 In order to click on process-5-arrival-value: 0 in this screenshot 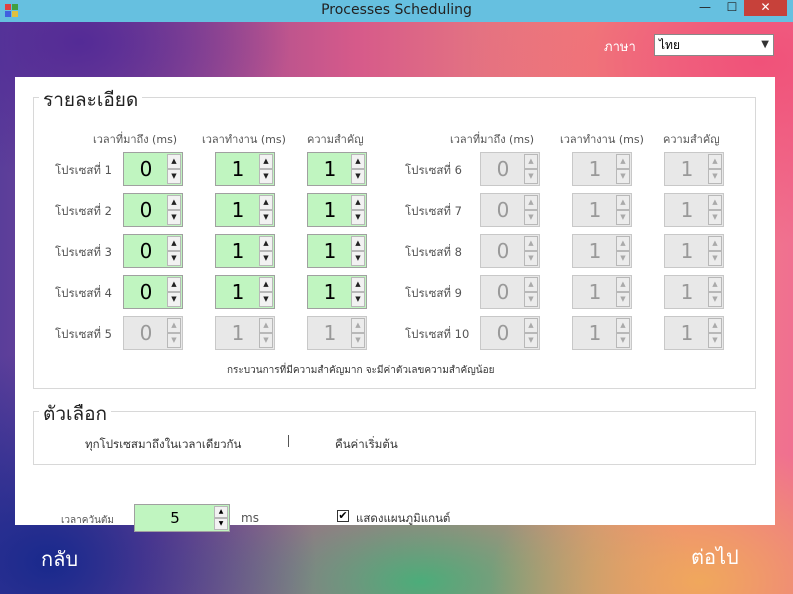, I will do `click(146, 333)`.